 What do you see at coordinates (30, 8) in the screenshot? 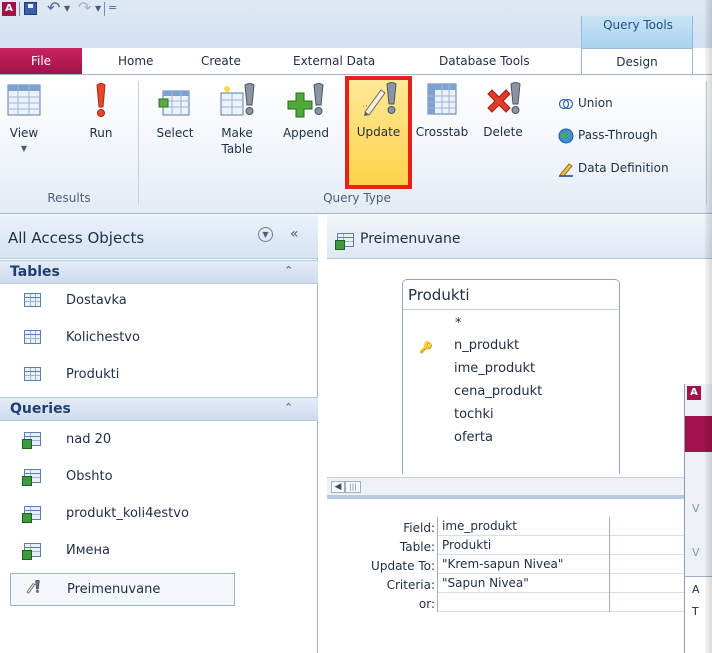
I see `save-icon` at bounding box center [30, 8].